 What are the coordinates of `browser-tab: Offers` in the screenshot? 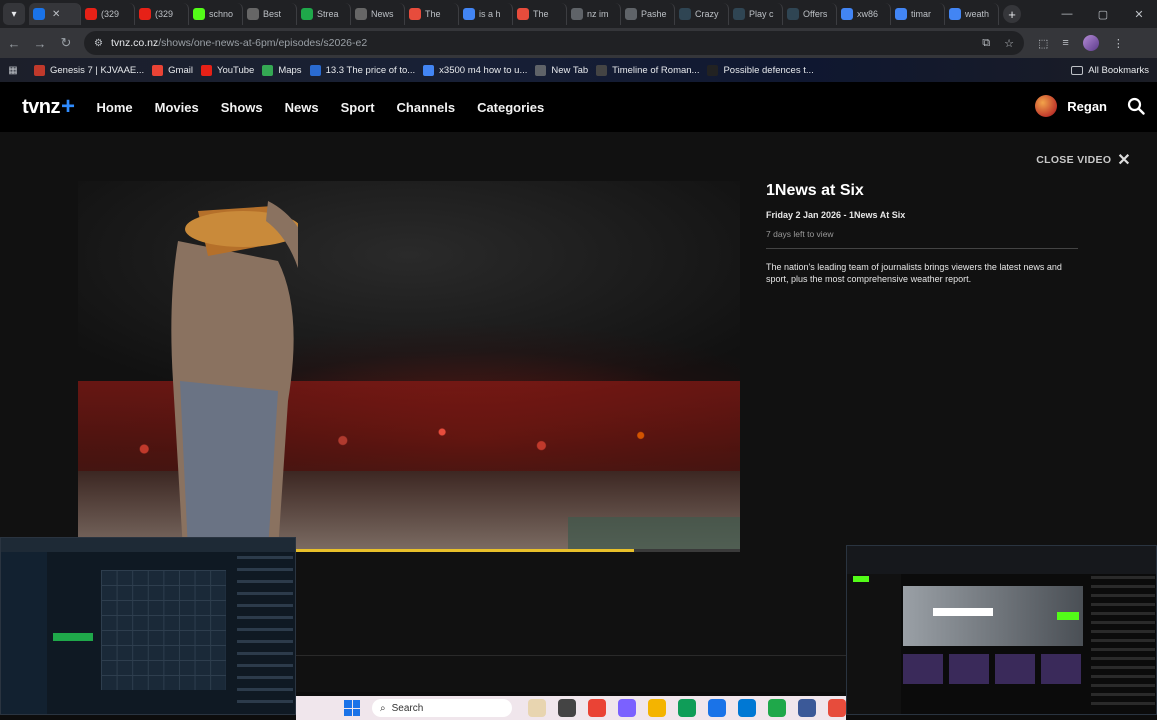 It's located at (810, 14).